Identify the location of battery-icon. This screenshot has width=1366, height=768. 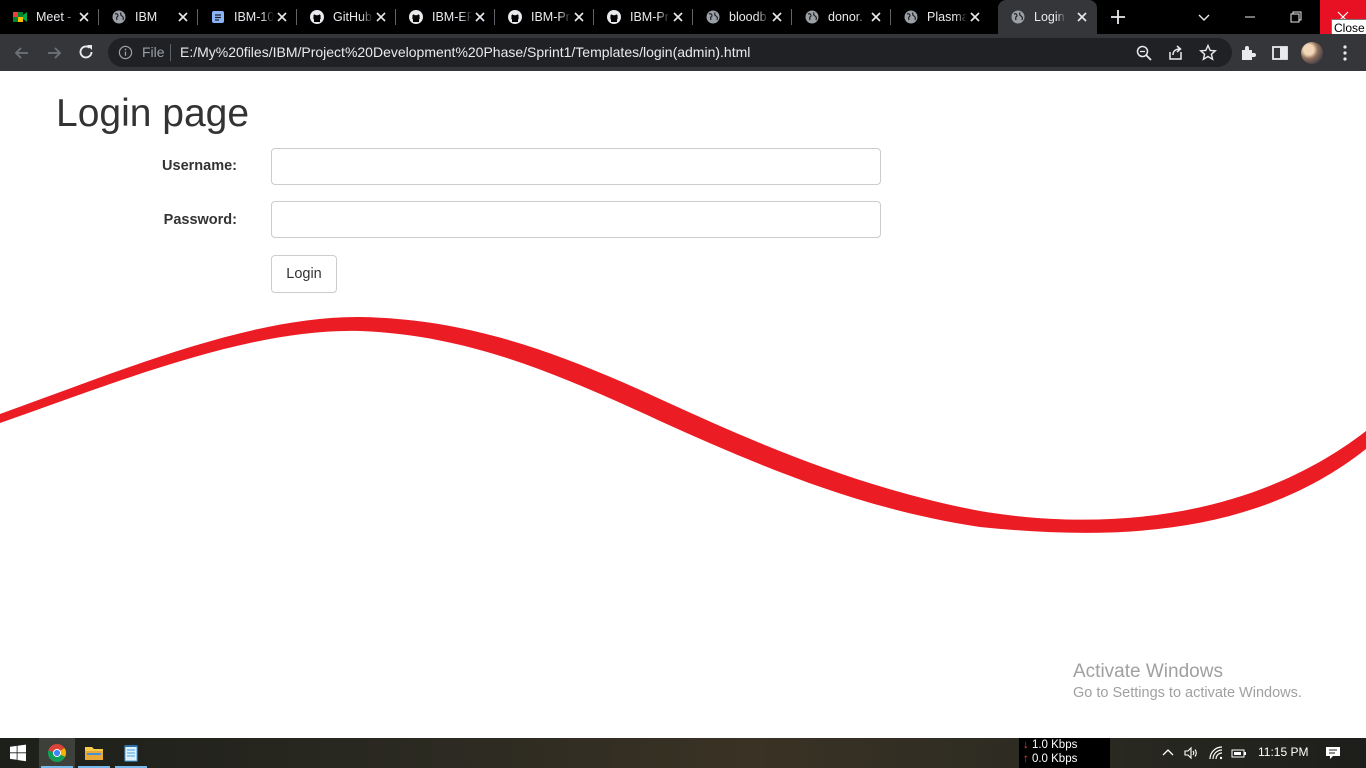
(1239, 753).